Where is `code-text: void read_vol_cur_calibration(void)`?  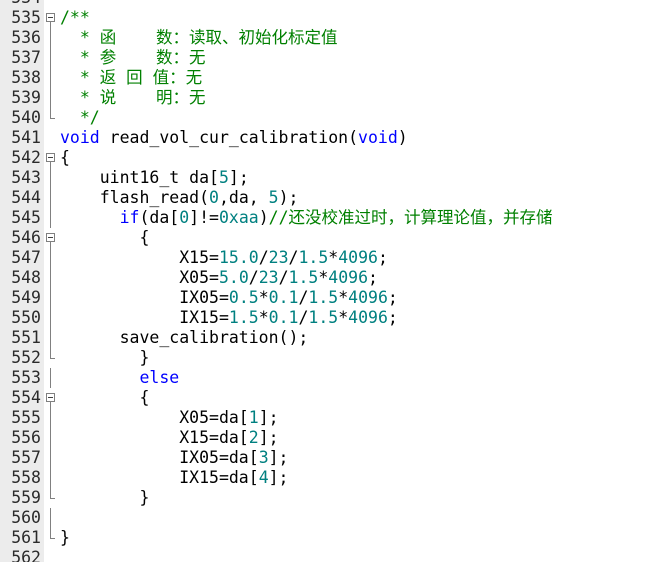 code-text: void read_vol_cur_calibration(void) is located at coordinates (234, 138).